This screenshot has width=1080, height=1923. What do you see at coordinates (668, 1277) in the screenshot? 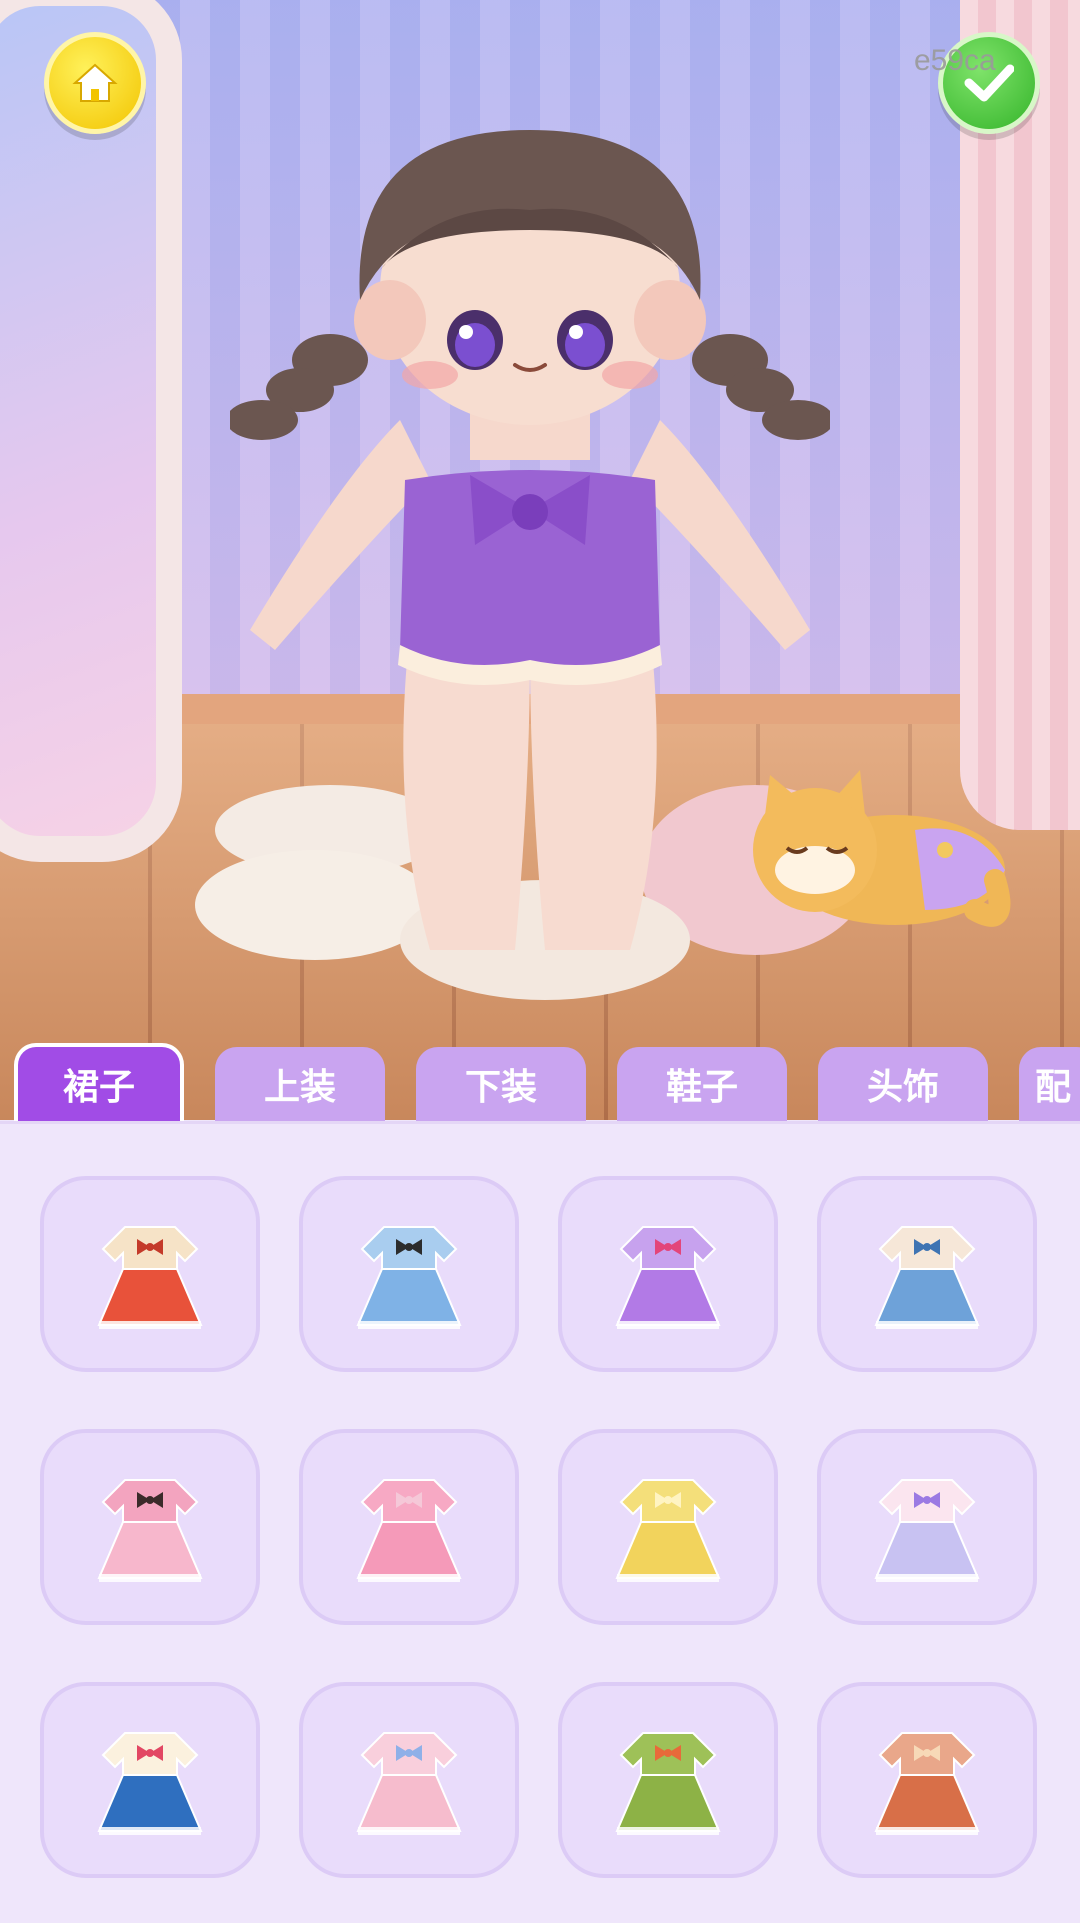
I see `purple-dress-icon` at bounding box center [668, 1277].